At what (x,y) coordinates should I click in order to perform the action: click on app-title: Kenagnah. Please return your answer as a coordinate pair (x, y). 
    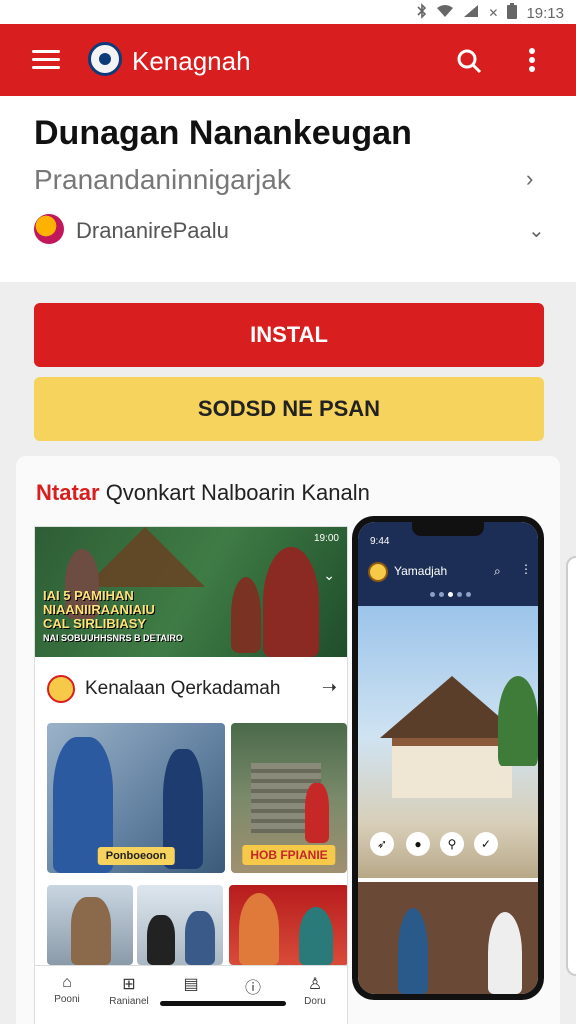
    Looking at the image, I should click on (191, 61).